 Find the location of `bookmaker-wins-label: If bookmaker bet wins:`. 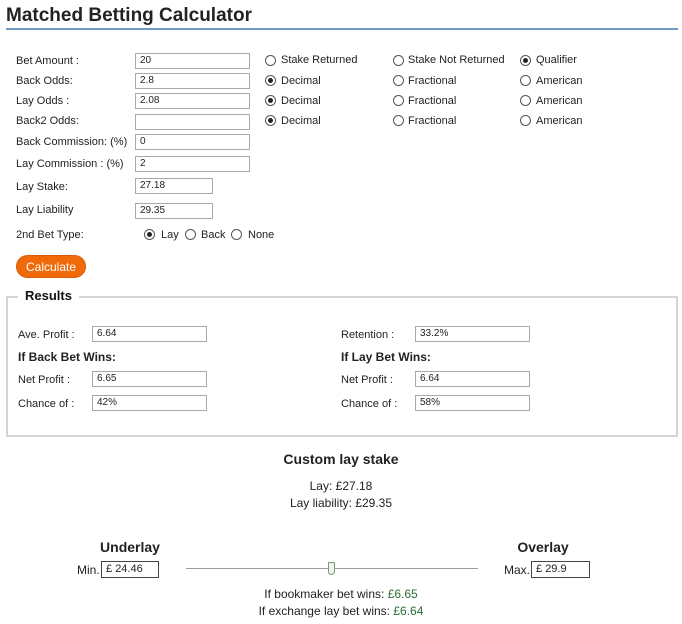

bookmaker-wins-label: If bookmaker bet wins: is located at coordinates (324, 594).